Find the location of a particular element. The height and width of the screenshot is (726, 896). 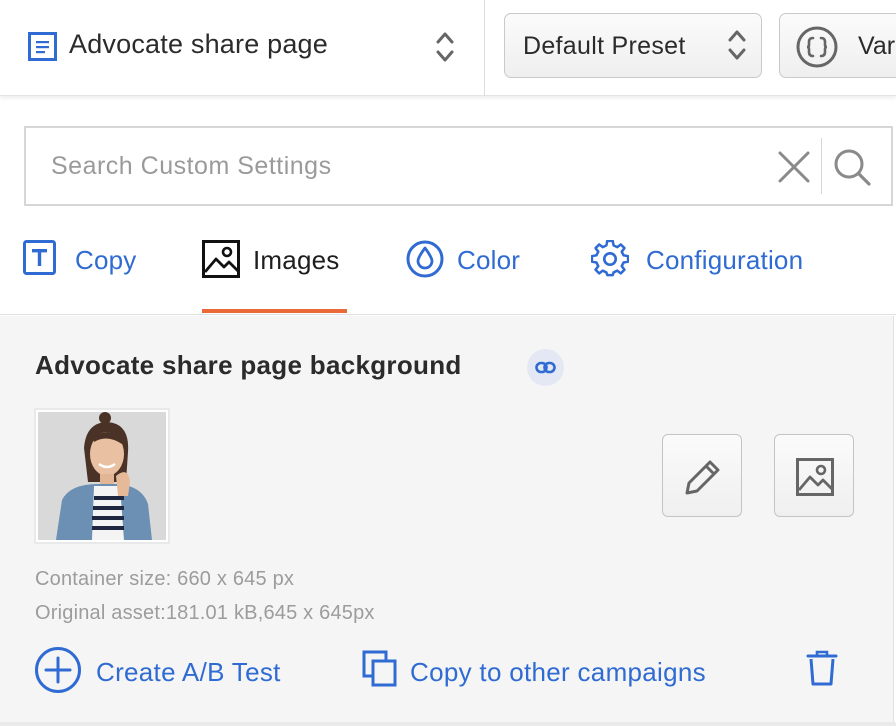

tab-images: Images is located at coordinates (277, 270).